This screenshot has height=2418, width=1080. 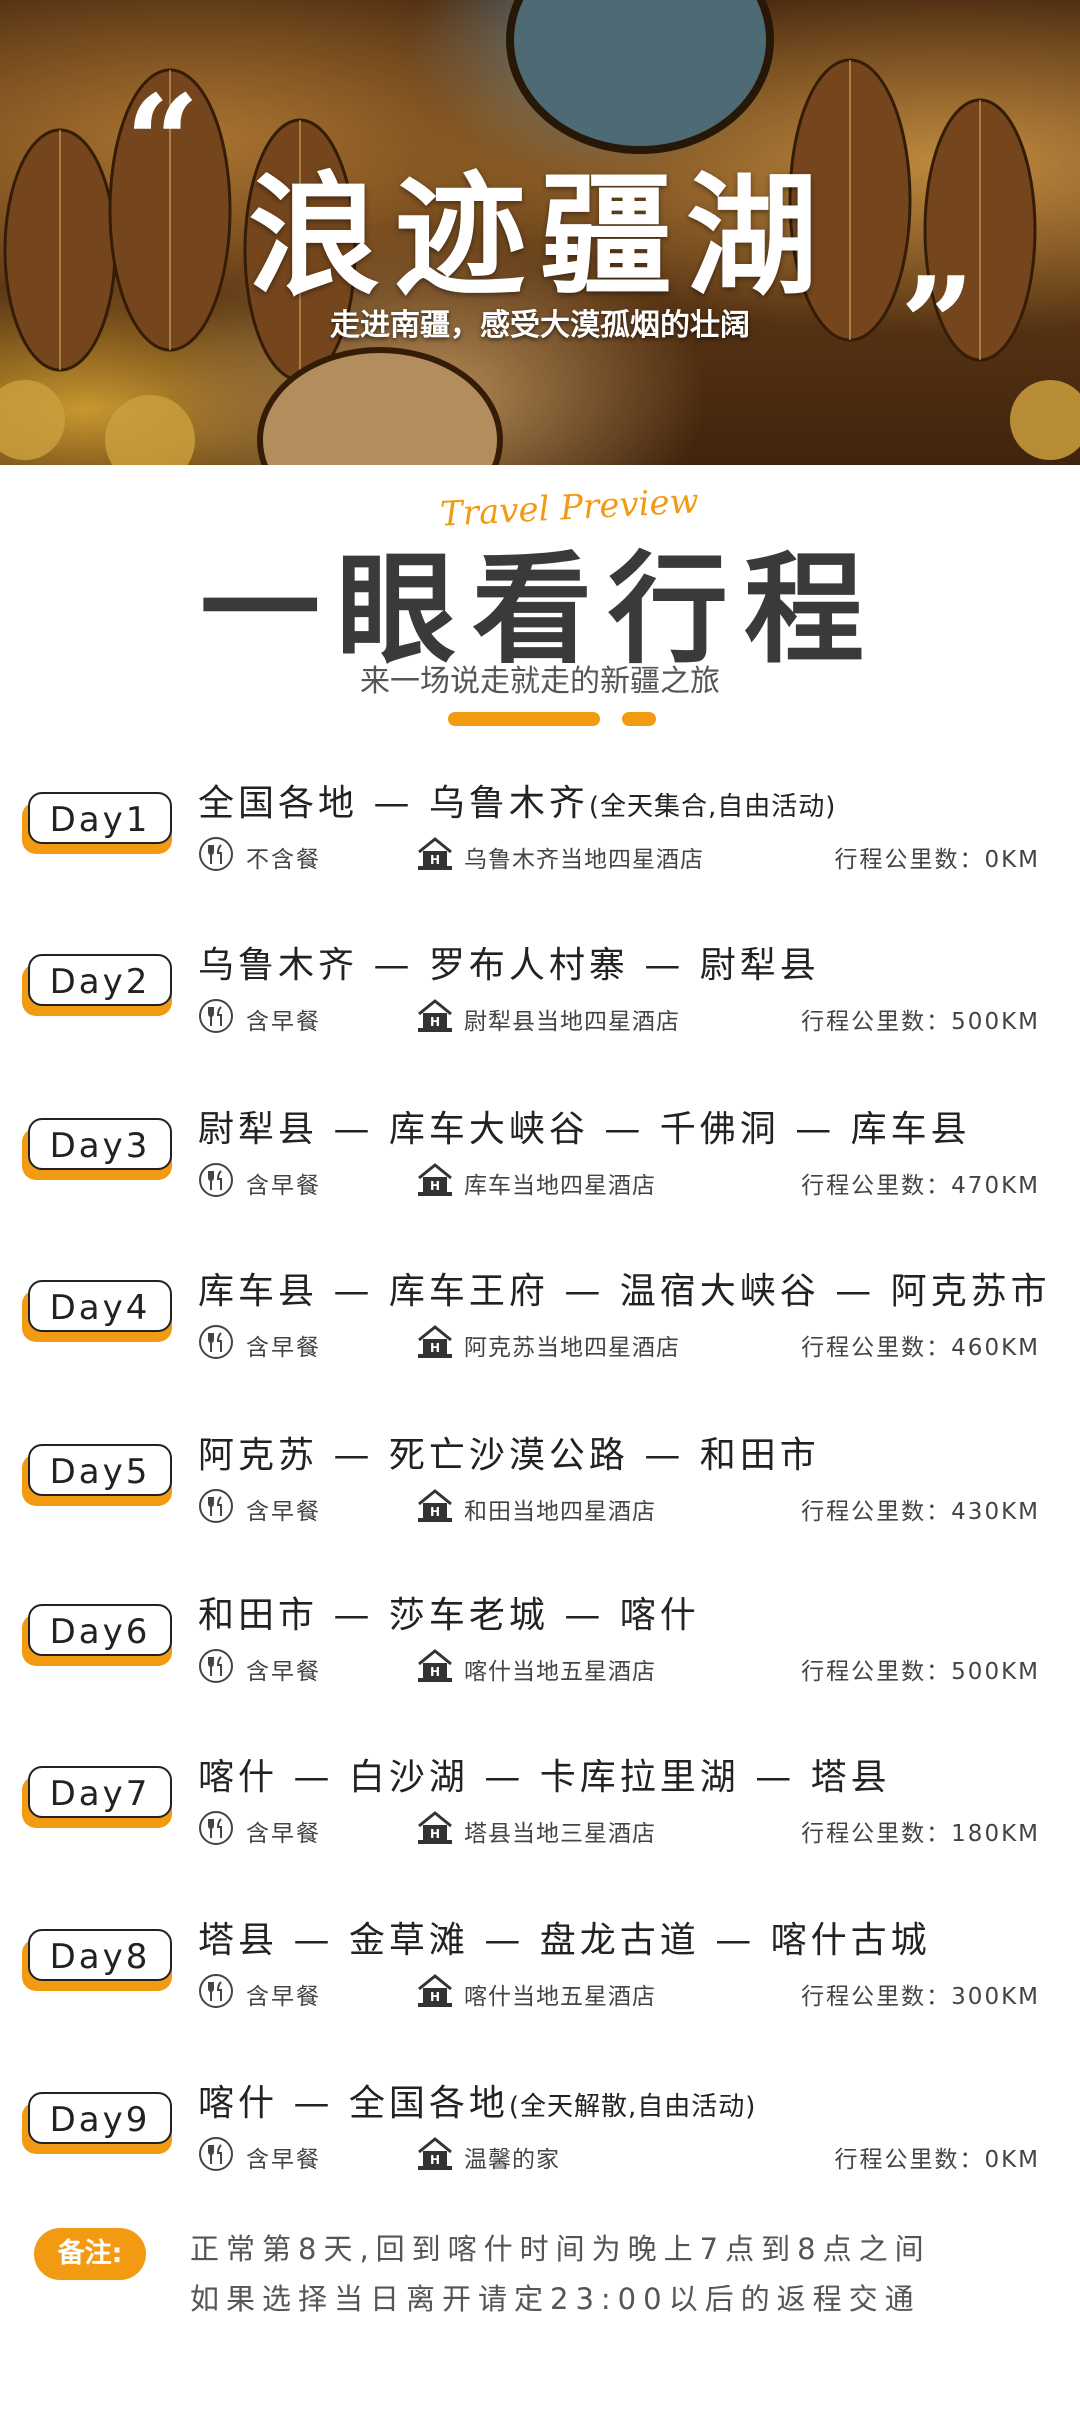 What do you see at coordinates (560, 2249) in the screenshot?
I see `remark-line-1: 正常第8天,回到喀什时间为晚上7点到8点之间` at bounding box center [560, 2249].